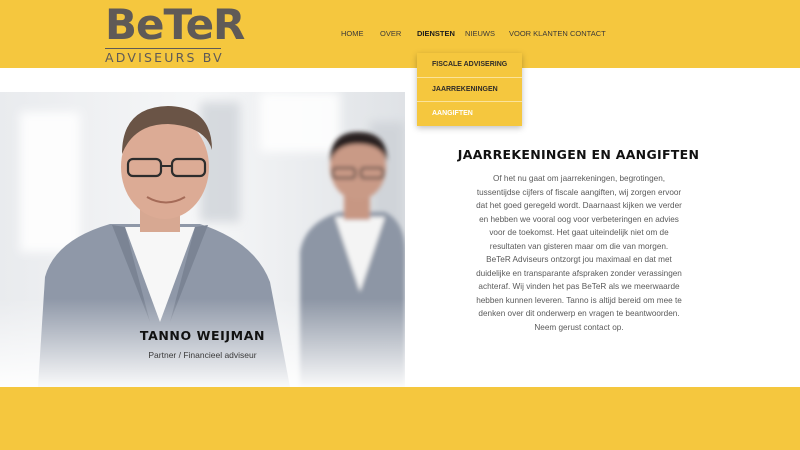 The image size is (800, 450). I want to click on logo-wordmark: BeTeR, so click(175, 24).